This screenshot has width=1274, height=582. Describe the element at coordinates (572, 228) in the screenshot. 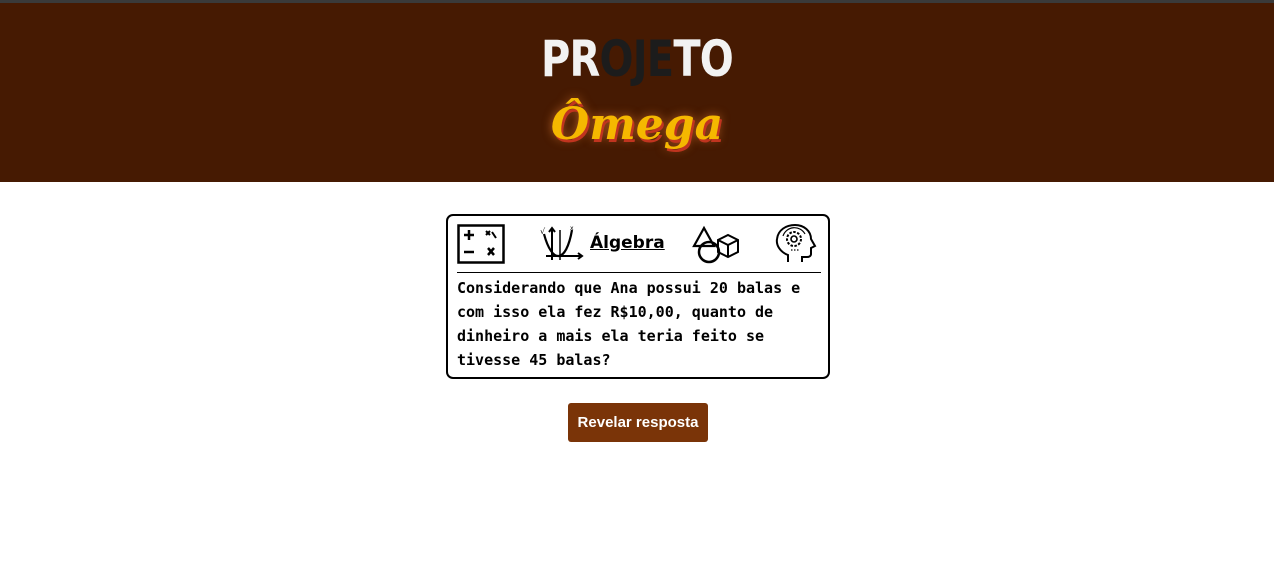

I see `svg-text: x` at that location.